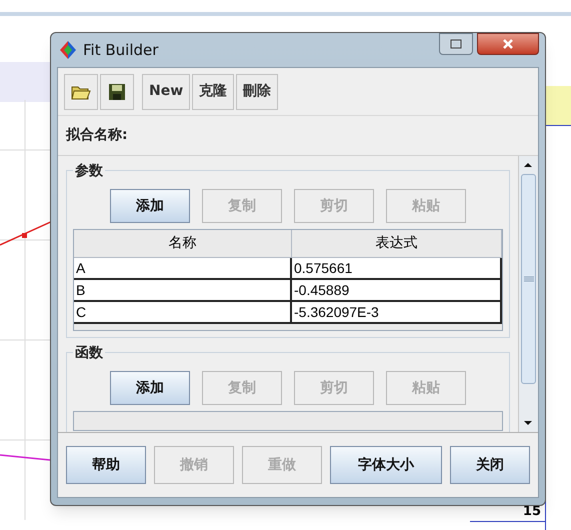 This screenshot has height=530, width=571. What do you see at coordinates (183, 268) in the screenshot?
I see `table-cell: A` at bounding box center [183, 268].